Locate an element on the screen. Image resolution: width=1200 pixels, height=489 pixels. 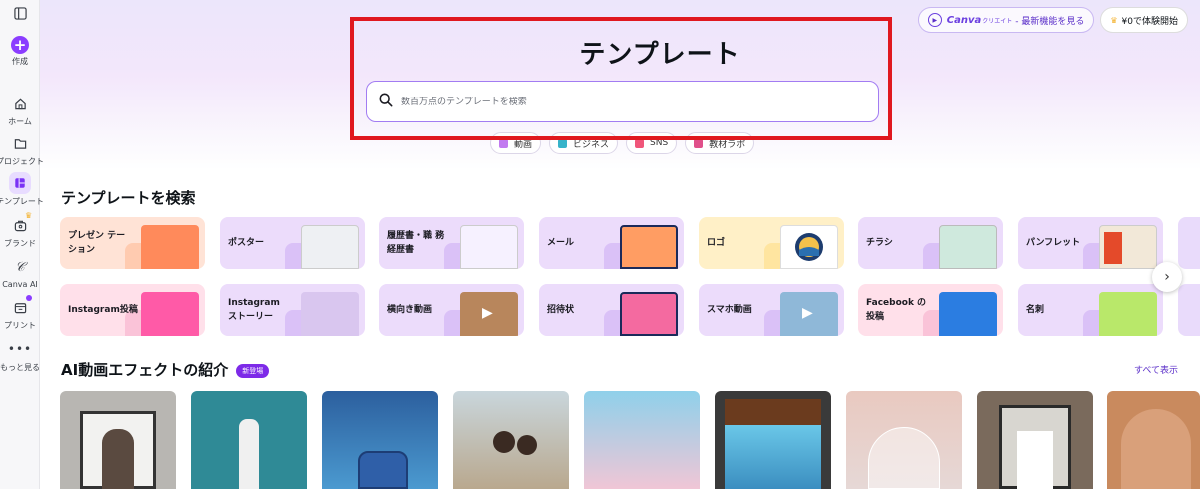
logo-thumbnail is located at coordinates (809, 247).